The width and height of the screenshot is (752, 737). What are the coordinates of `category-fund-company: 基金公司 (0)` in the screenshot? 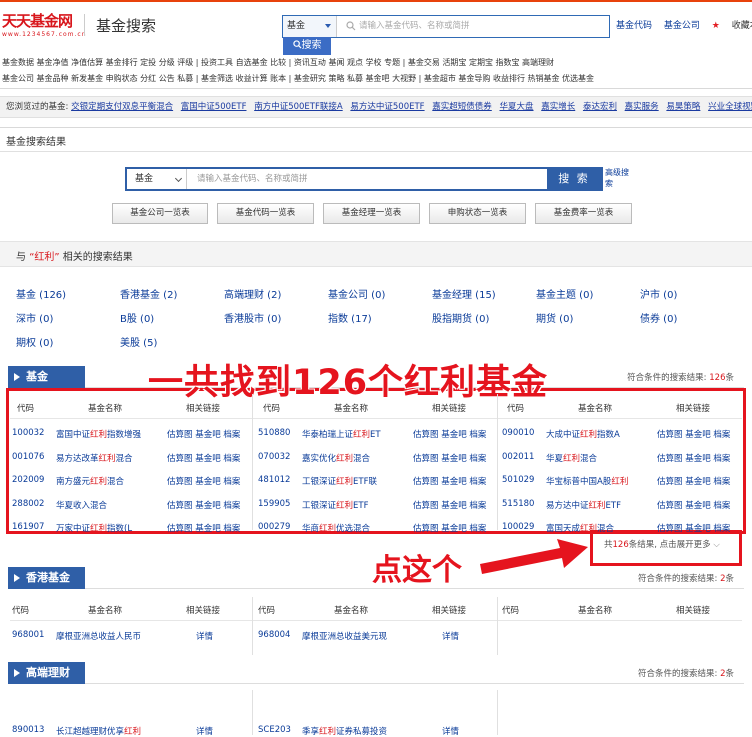 It's located at (356, 293).